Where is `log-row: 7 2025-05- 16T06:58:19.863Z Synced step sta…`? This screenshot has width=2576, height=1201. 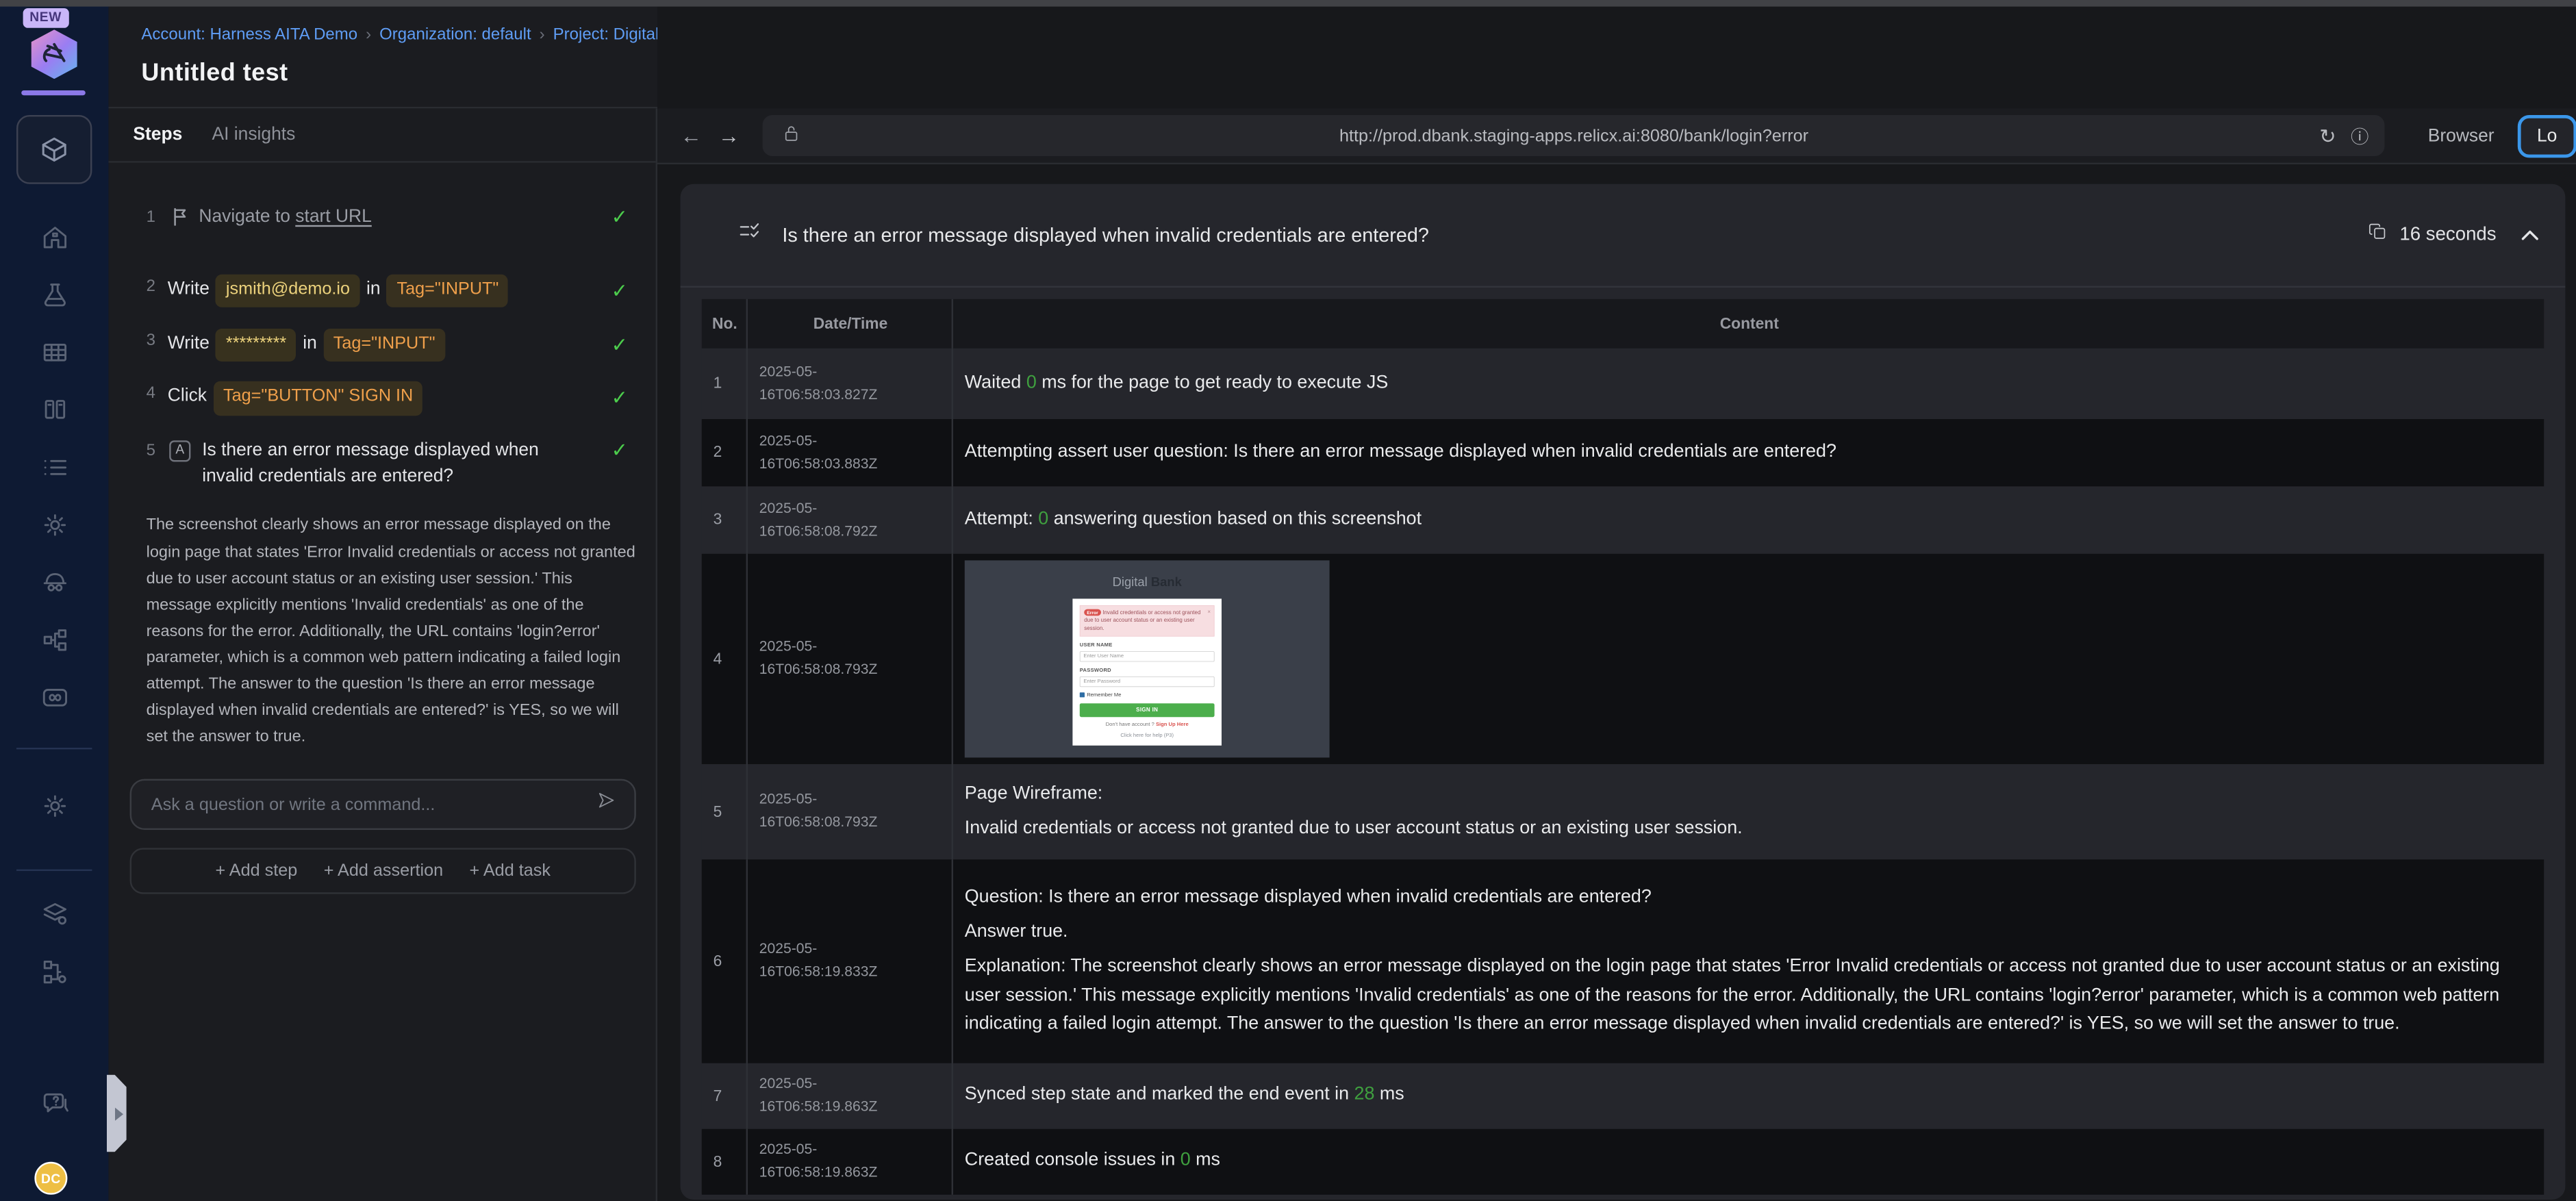
log-row: 7 2025-05- 16T06:58:19.863Z Synced step sta… is located at coordinates (1623, 1096).